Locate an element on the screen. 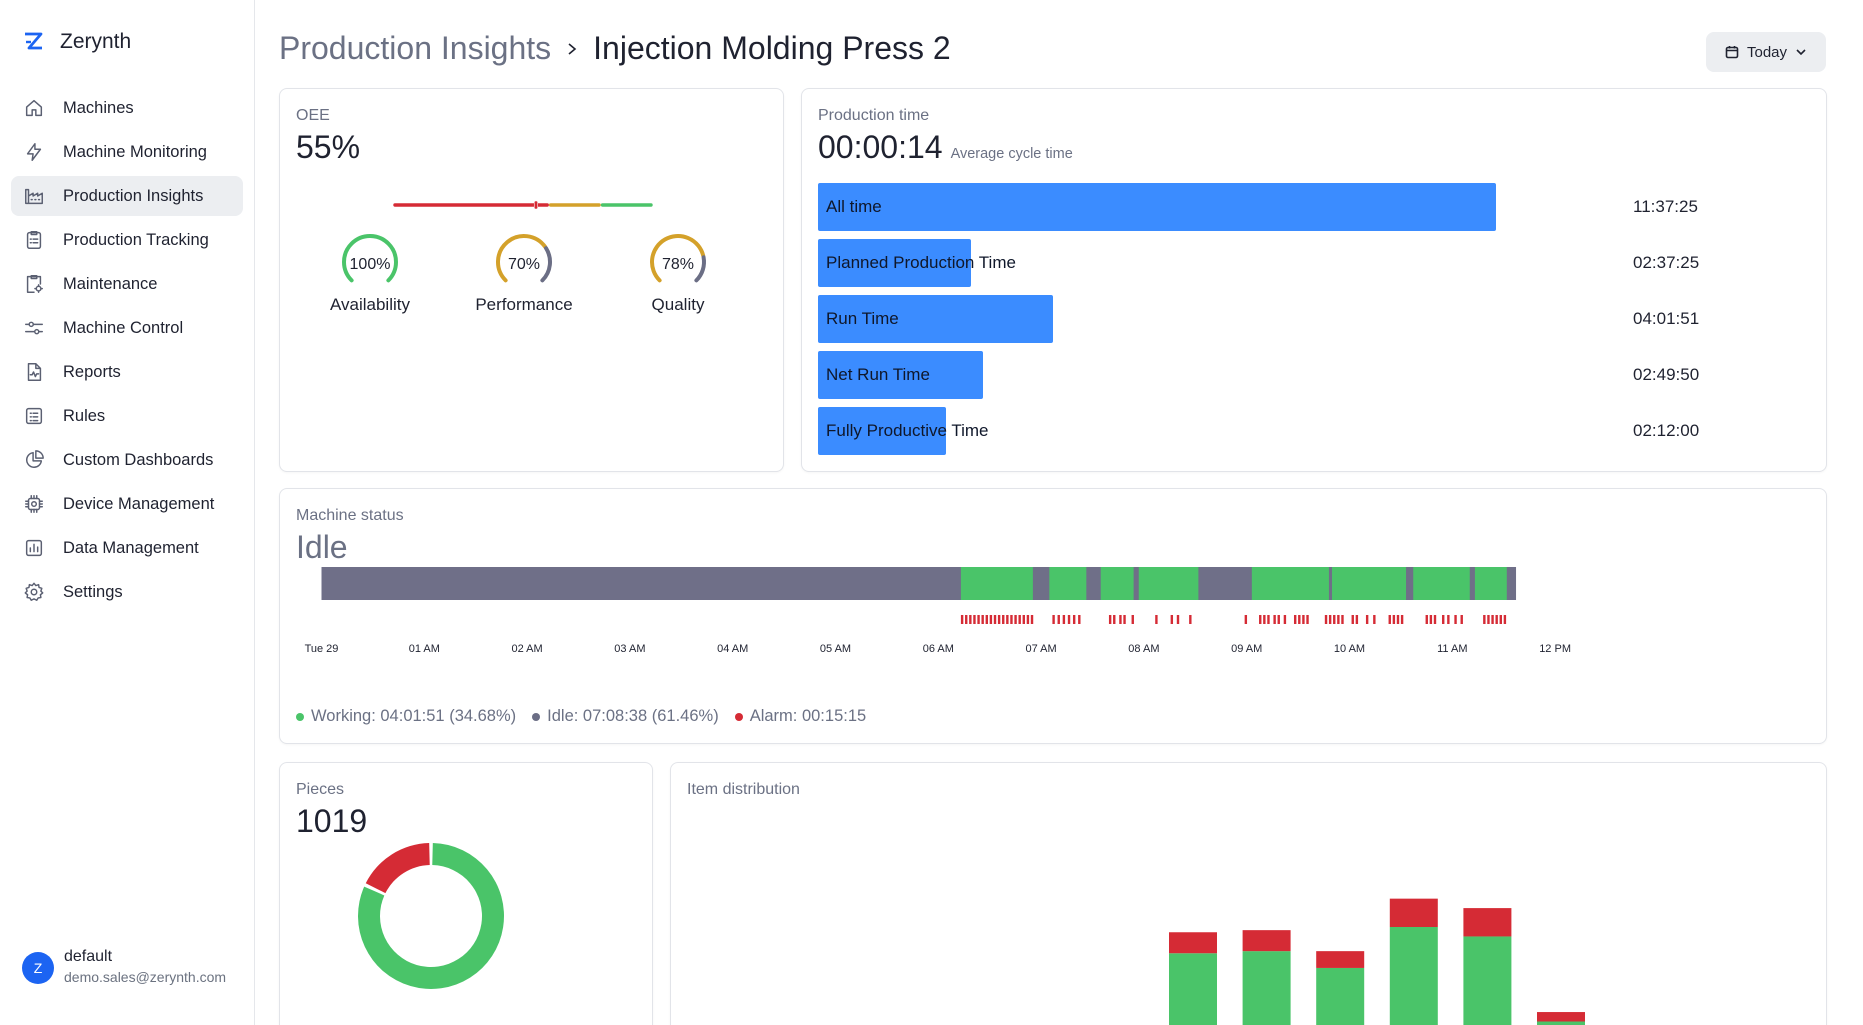 The image size is (1863, 1025). legend-text: Alarm: 00:15:15 is located at coordinates (808, 716).